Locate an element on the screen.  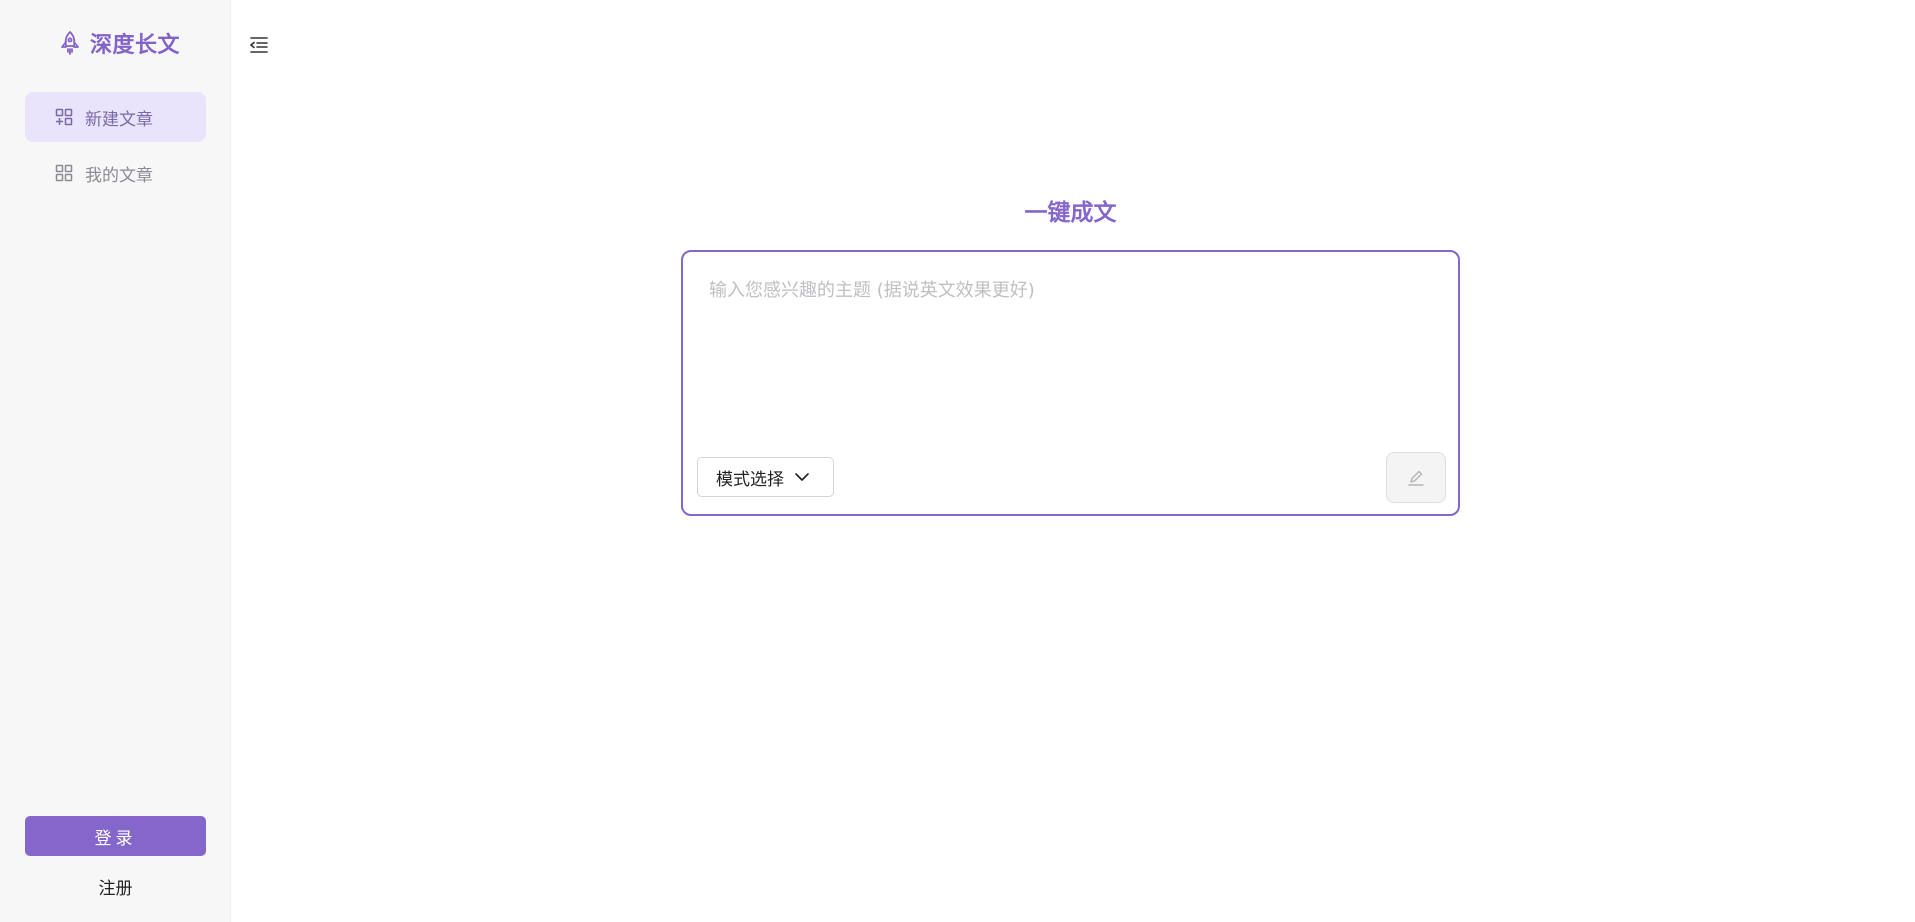
register-link: 注册 is located at coordinates (115, 886).